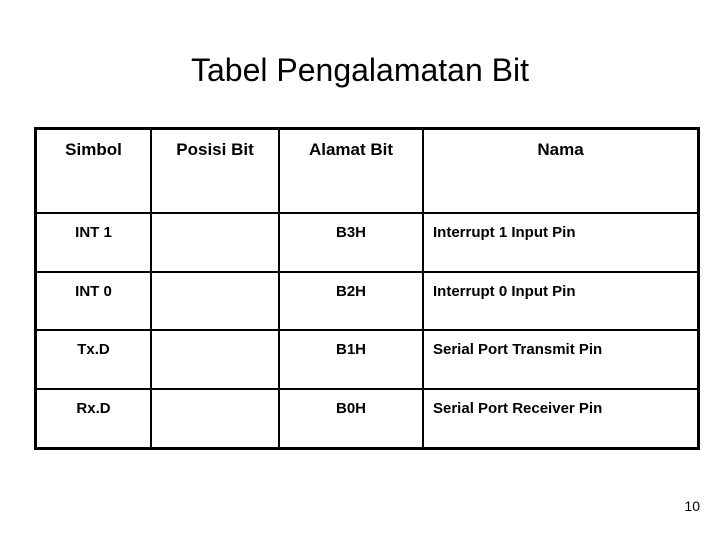 Image resolution: width=720 pixels, height=540 pixels. I want to click on cell-nama: Interrupt 1 Input Pin, so click(560, 243).